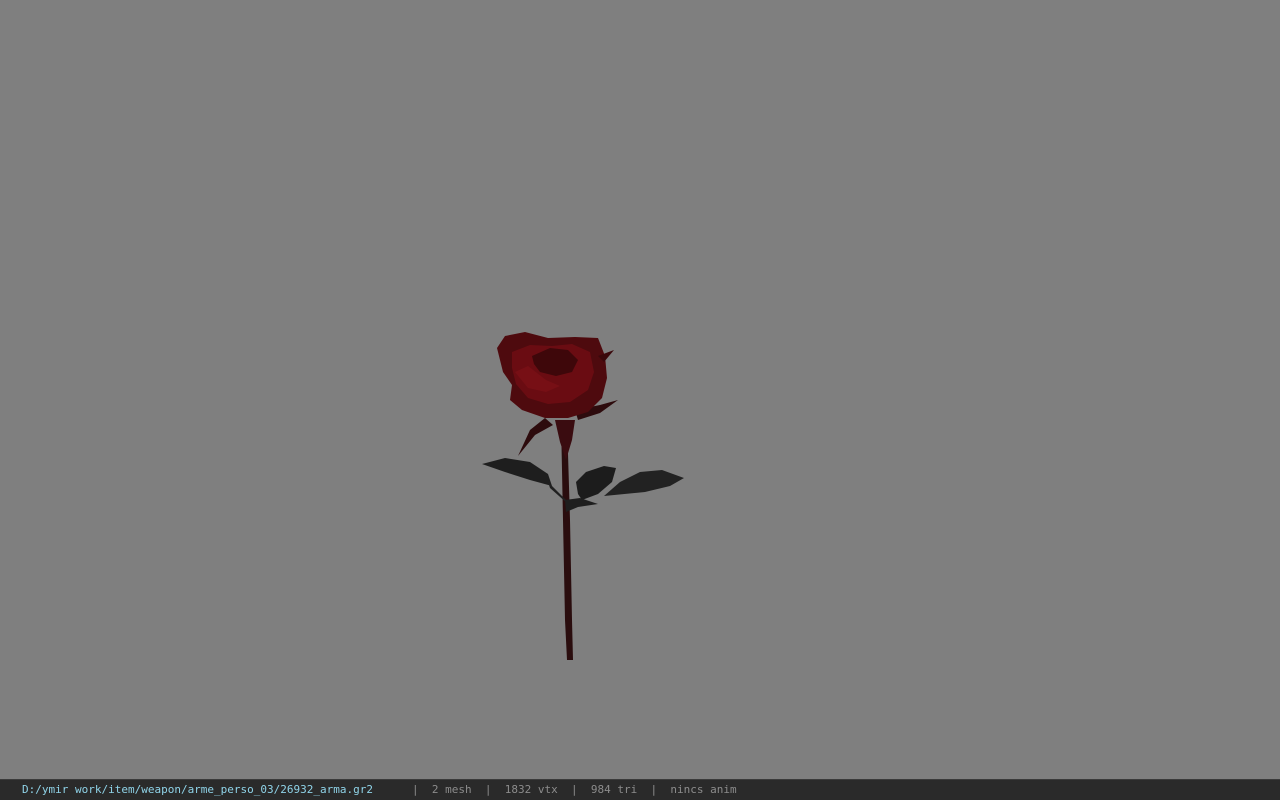  What do you see at coordinates (644, 483) in the screenshot?
I see `rose-leaf-right` at bounding box center [644, 483].